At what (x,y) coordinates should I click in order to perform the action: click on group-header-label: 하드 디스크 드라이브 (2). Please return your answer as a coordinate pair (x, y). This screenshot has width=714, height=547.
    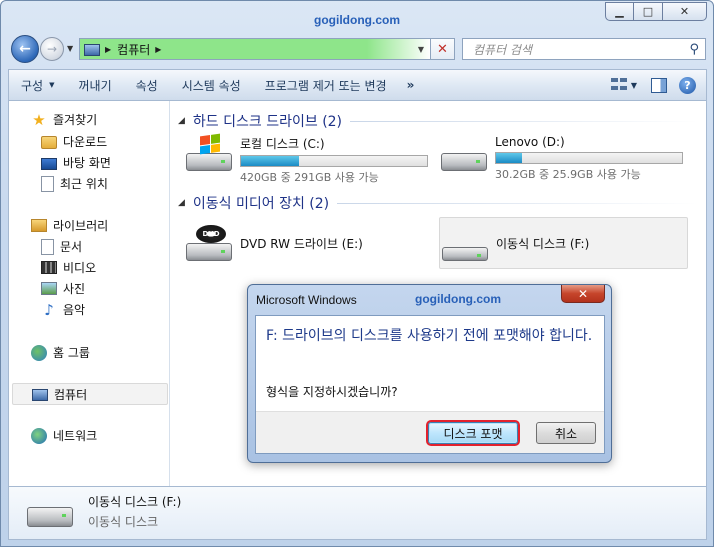
    Looking at the image, I should click on (267, 122).